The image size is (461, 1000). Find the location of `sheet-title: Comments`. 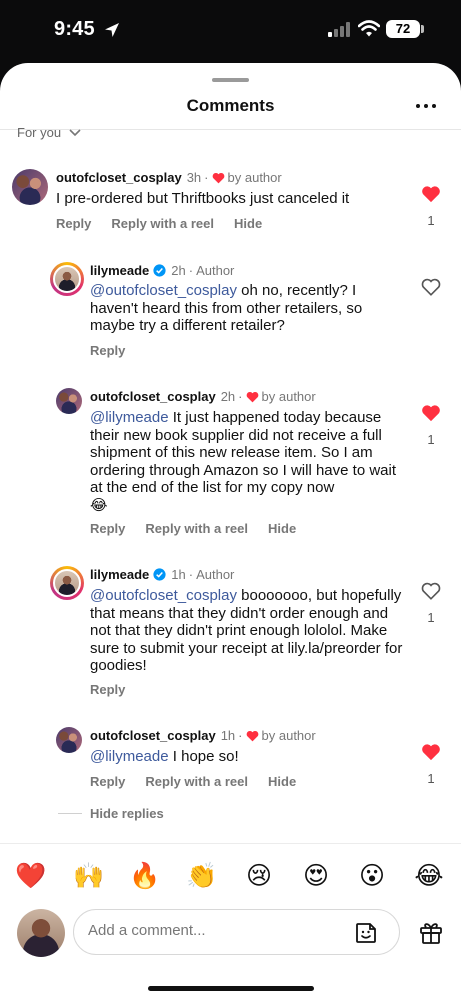

sheet-title: Comments is located at coordinates (230, 105).